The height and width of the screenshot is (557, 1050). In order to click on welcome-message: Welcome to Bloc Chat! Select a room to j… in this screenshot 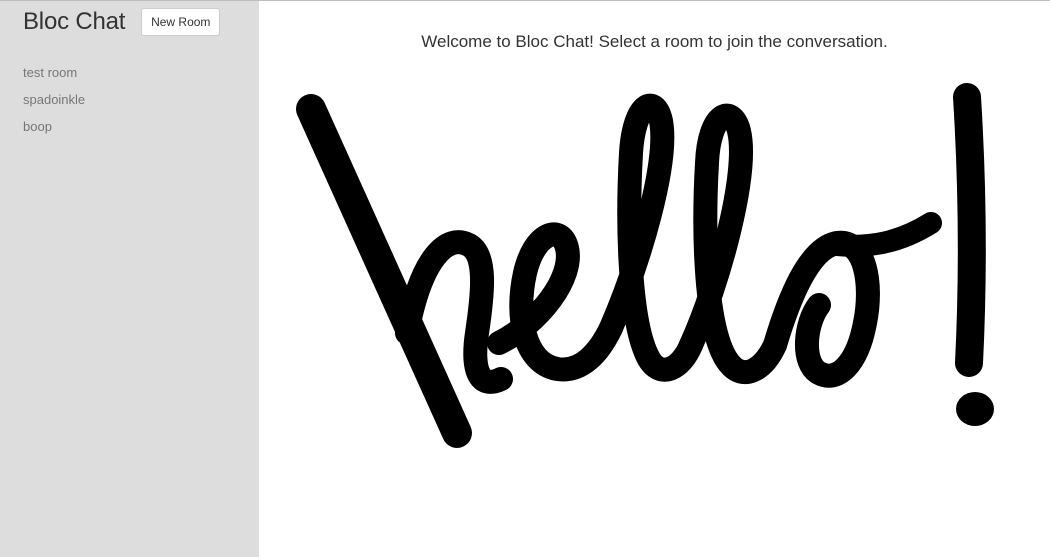, I will do `click(654, 41)`.